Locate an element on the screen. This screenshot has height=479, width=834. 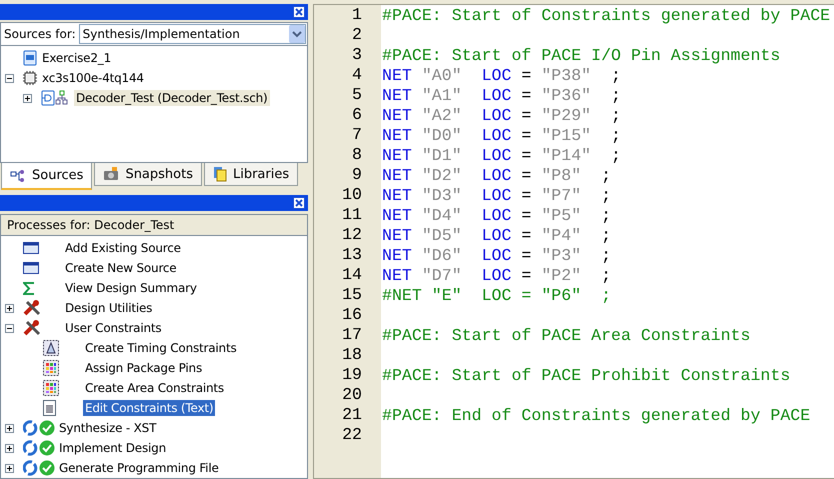
code-string: "D7" is located at coordinates (441, 275).